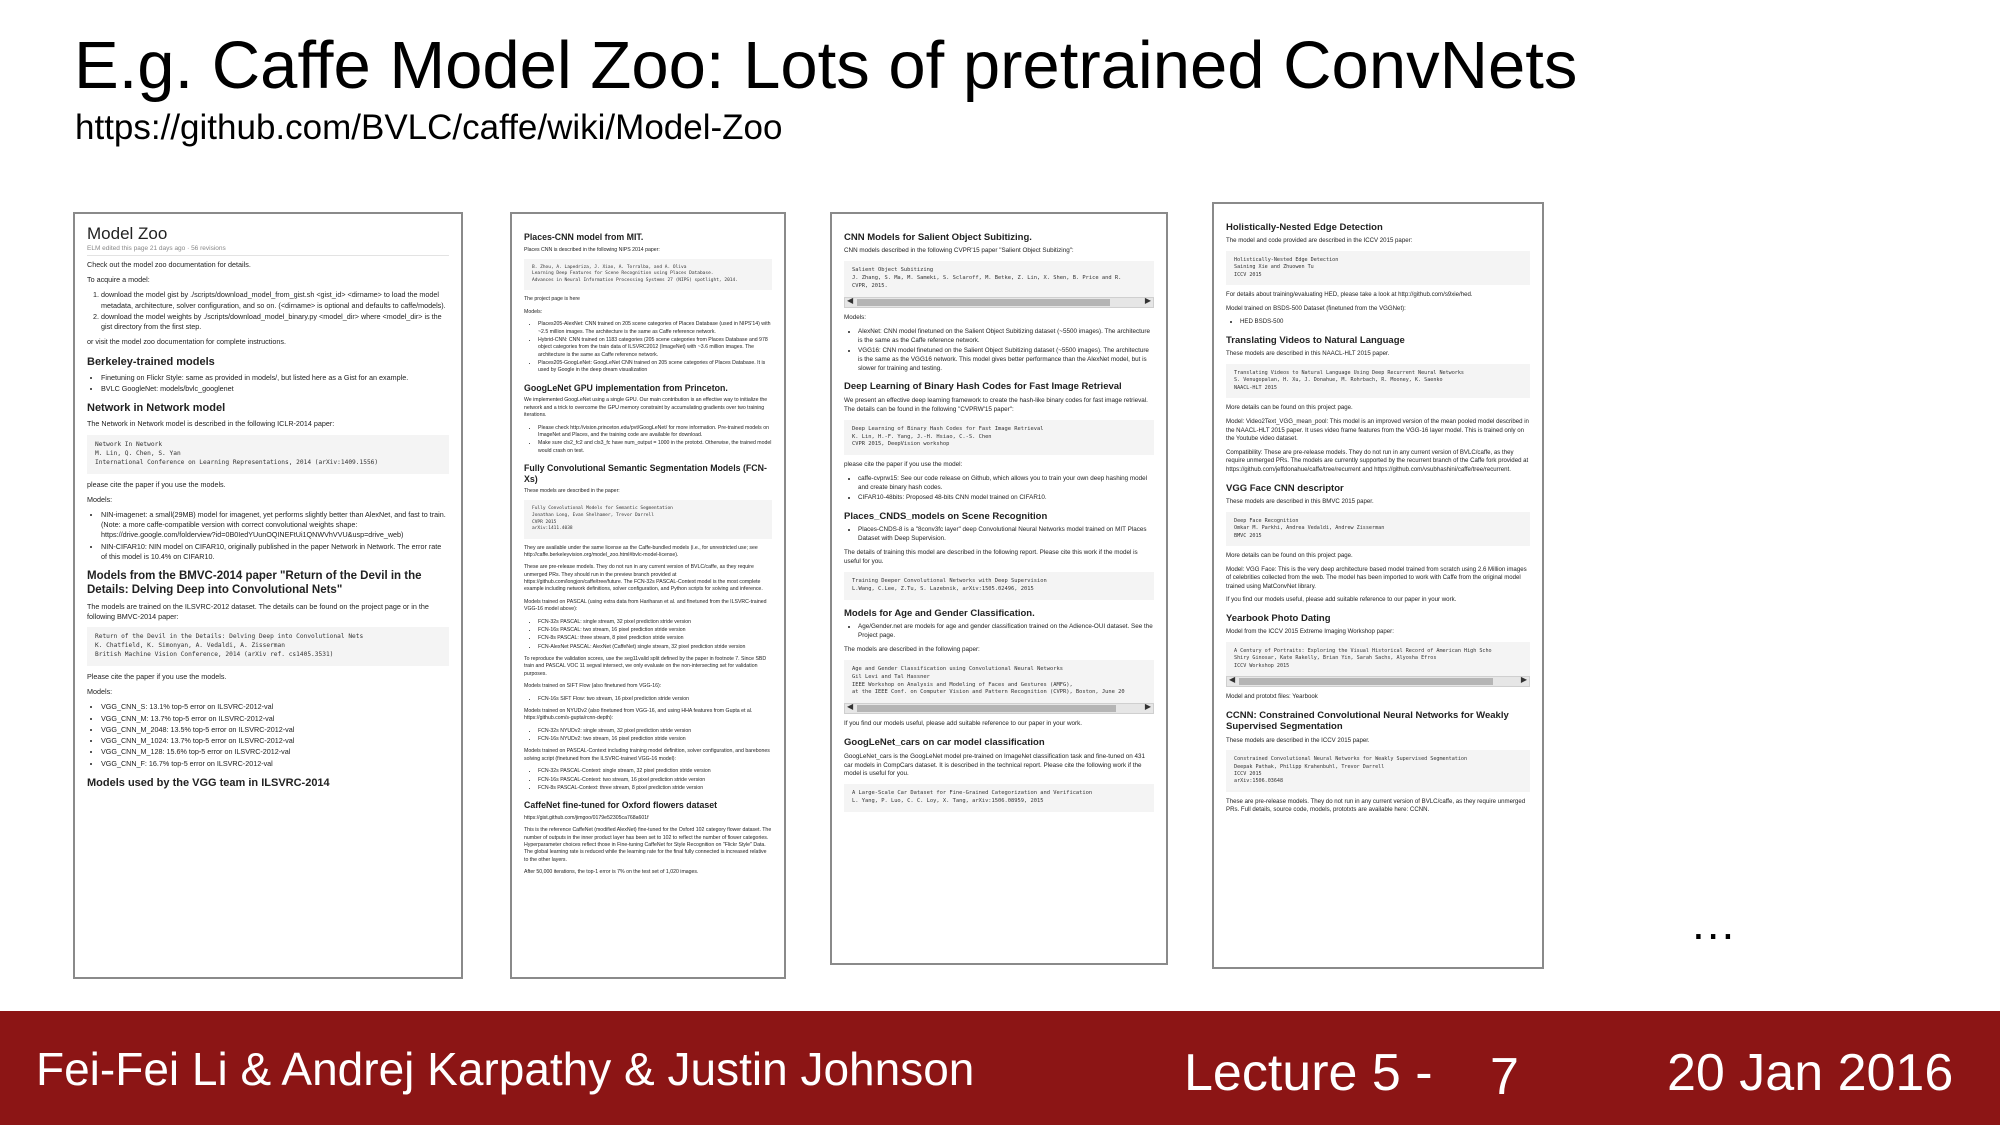 The width and height of the screenshot is (2000, 1125). Describe the element at coordinates (118, 280) in the screenshot. I see `paragraph: To acquire a model:` at that location.